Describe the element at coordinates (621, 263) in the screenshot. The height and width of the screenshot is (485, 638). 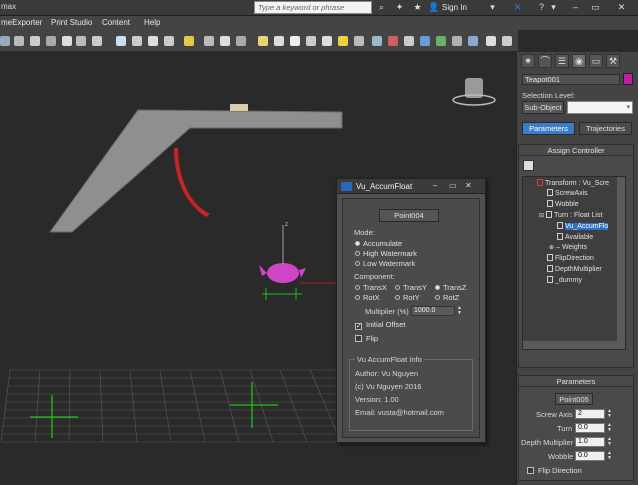
I see `tree-vertical-scrollbar` at that location.